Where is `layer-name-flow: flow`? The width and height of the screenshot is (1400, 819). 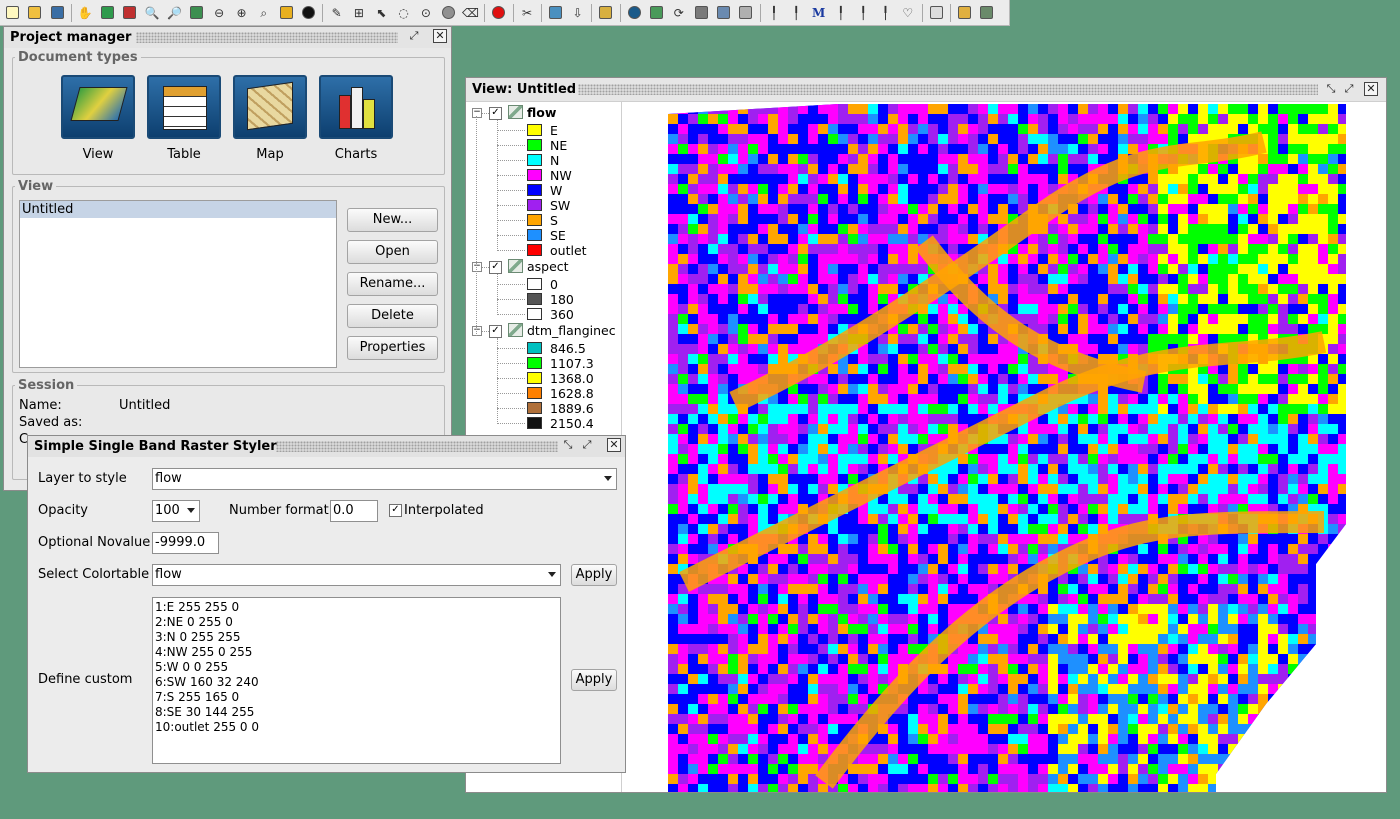
layer-name-flow: flow is located at coordinates (541, 112).